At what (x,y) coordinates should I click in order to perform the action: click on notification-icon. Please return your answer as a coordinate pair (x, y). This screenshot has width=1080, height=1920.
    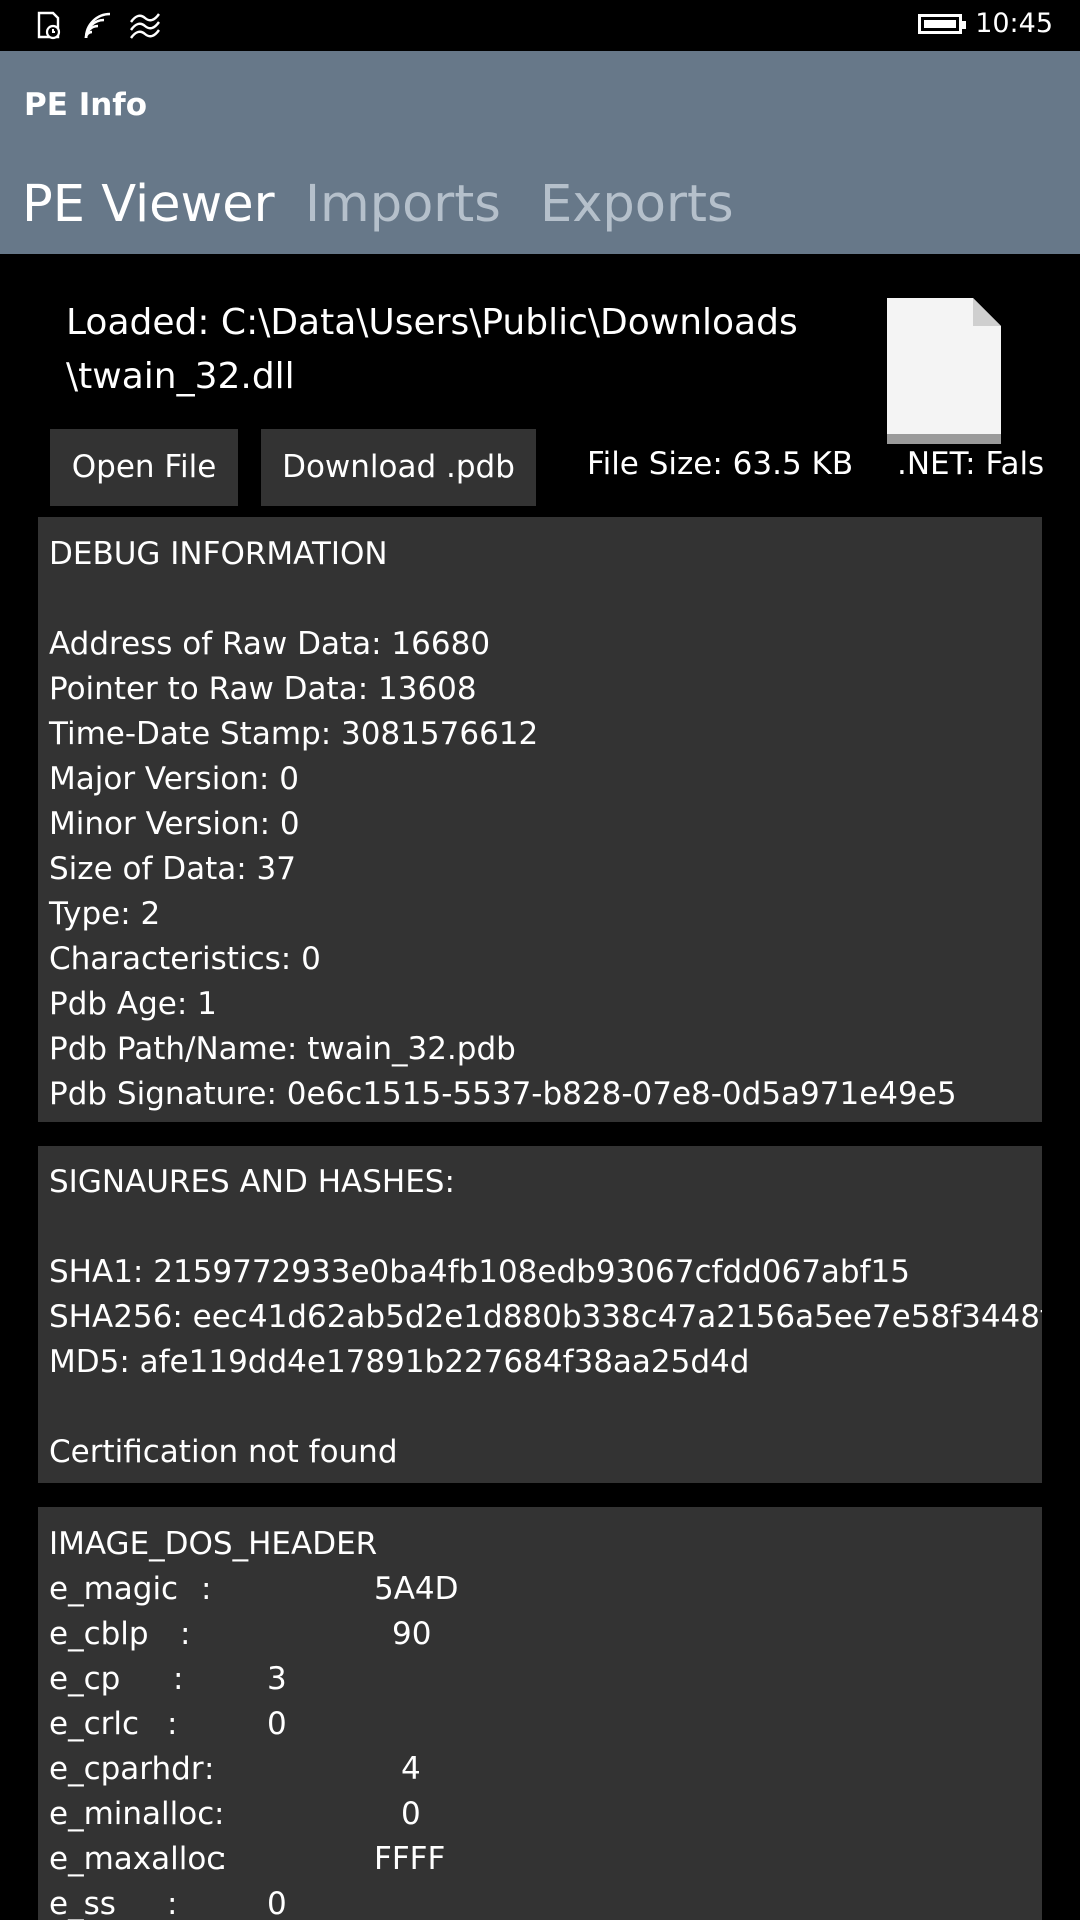
    Looking at the image, I should click on (49, 25).